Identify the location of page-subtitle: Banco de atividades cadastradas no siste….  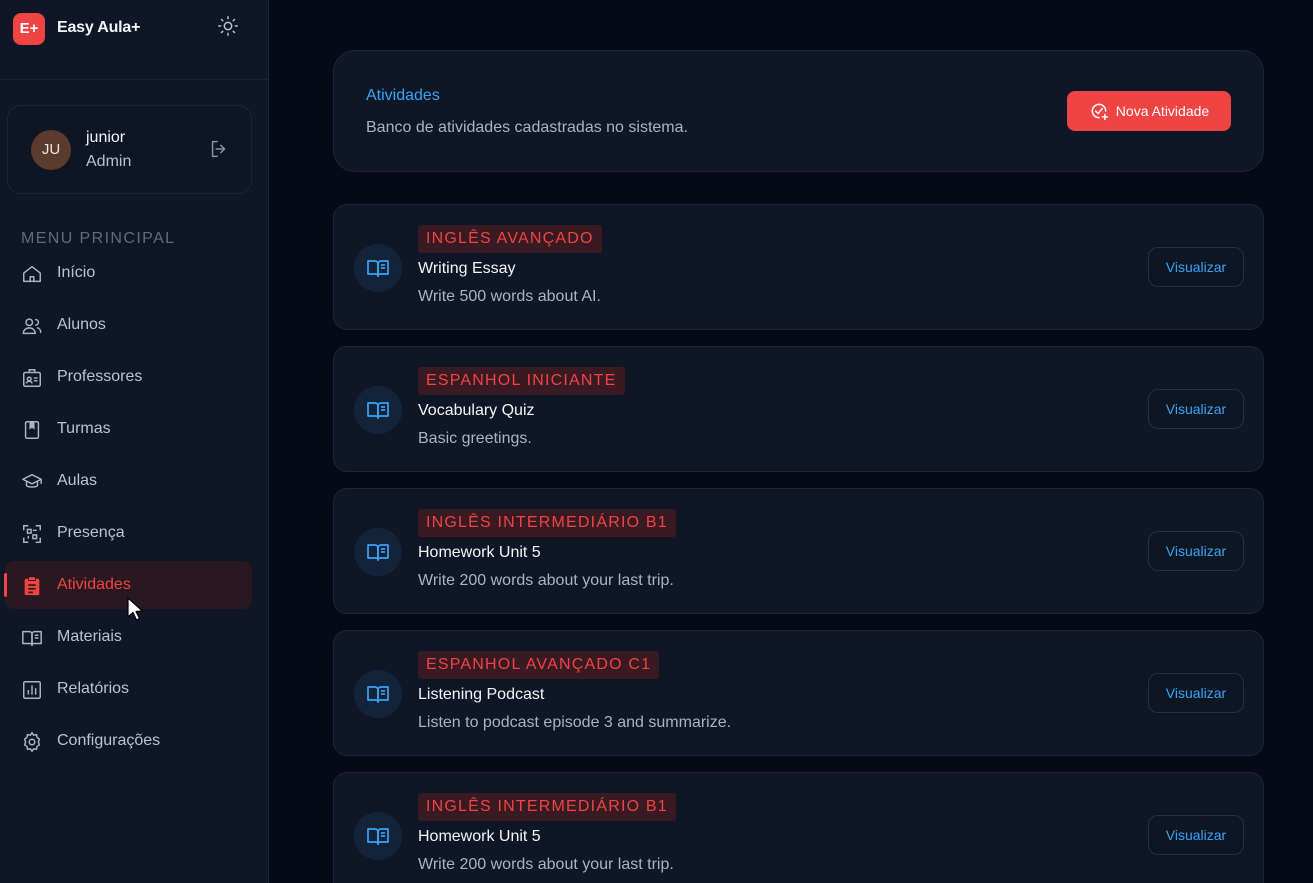
(527, 127).